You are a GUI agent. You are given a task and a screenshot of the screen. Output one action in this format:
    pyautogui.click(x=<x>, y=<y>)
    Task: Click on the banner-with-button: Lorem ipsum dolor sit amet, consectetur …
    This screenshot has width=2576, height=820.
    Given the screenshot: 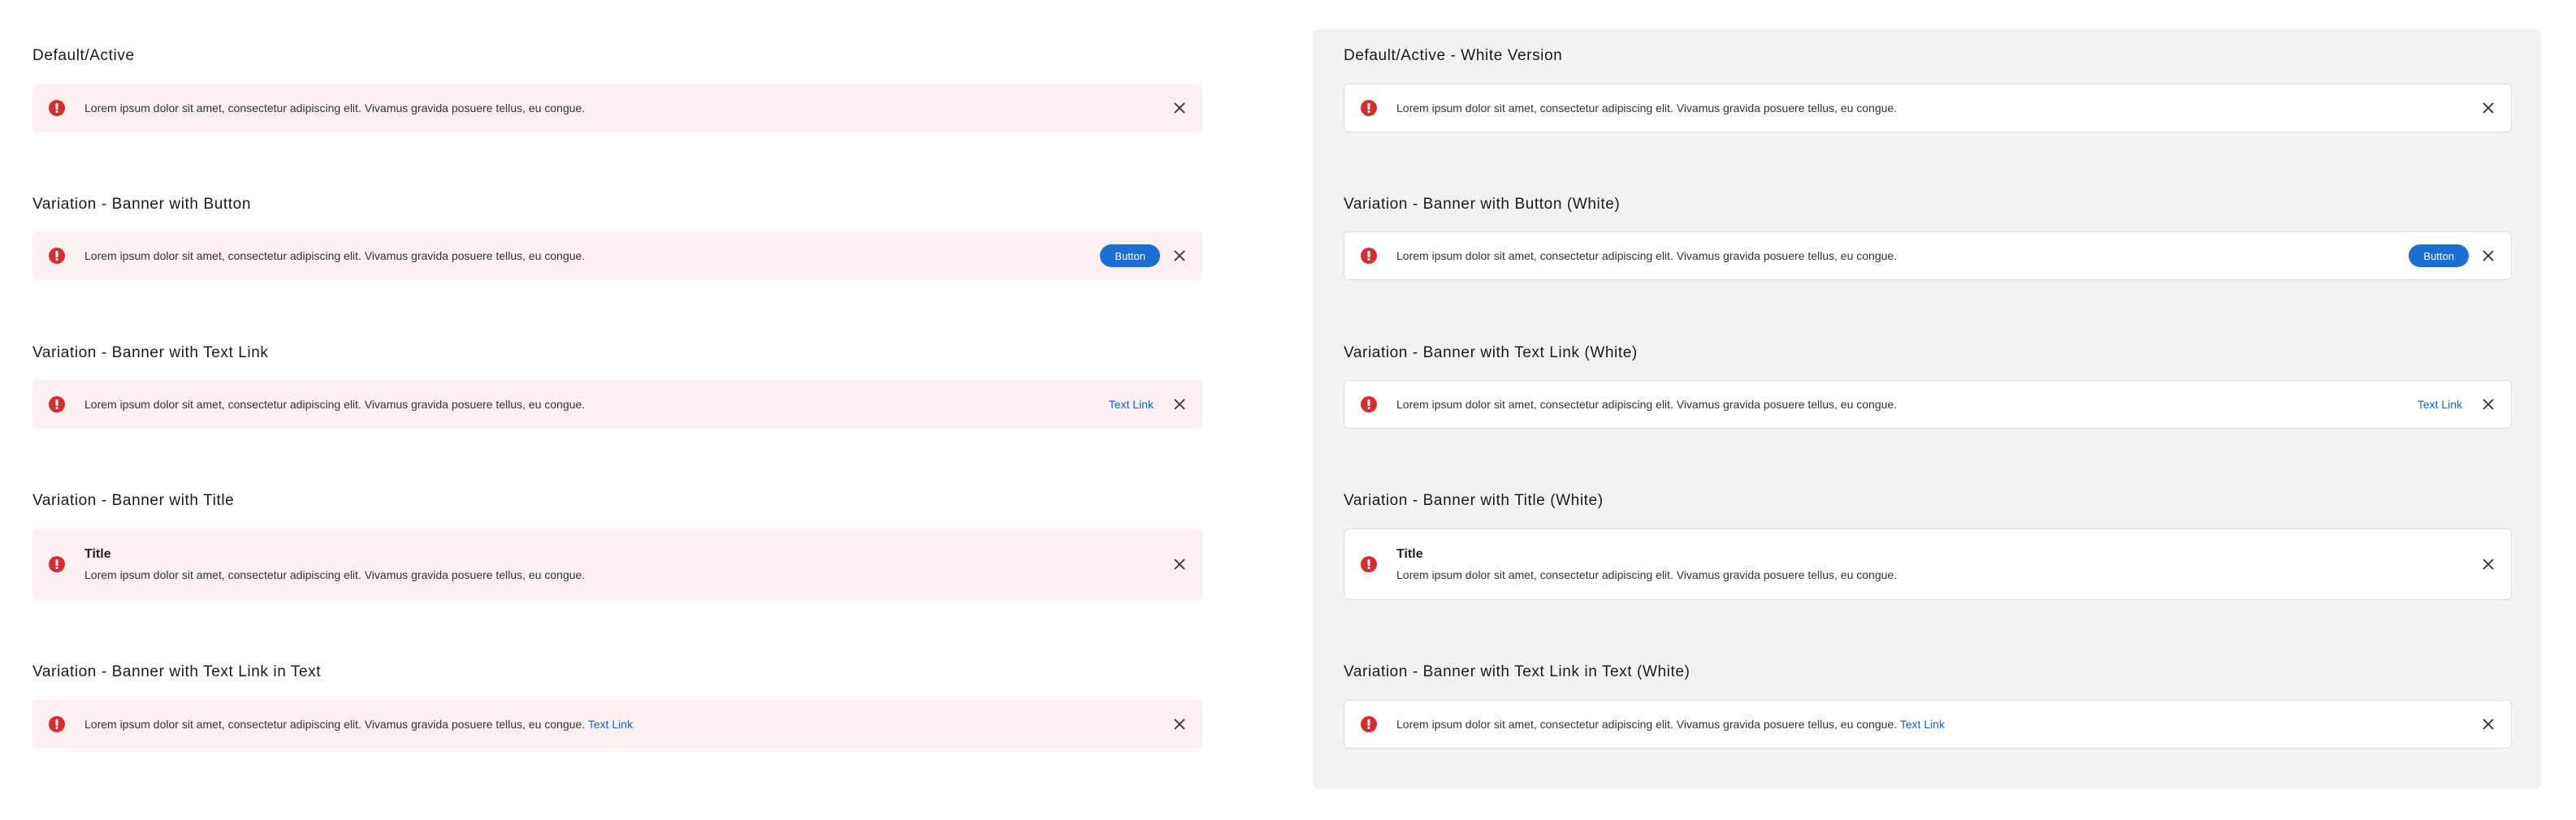 What is the action you would take?
    pyautogui.click(x=617, y=255)
    